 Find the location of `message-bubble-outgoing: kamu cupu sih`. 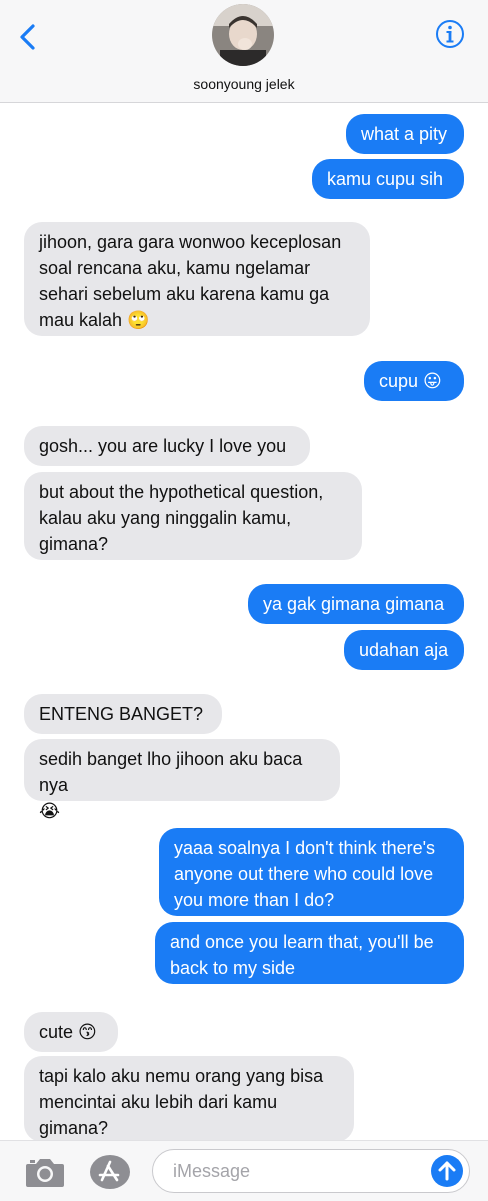

message-bubble-outgoing: kamu cupu sih is located at coordinates (388, 179).